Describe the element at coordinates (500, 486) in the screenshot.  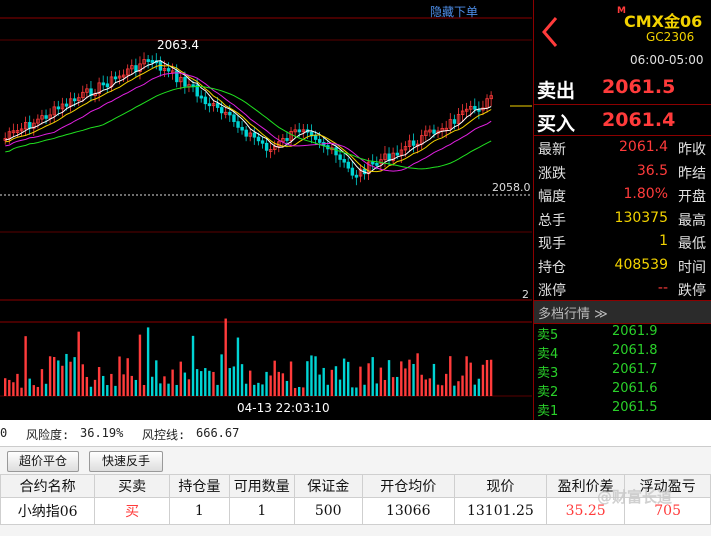
I see `column-header: 现价` at that location.